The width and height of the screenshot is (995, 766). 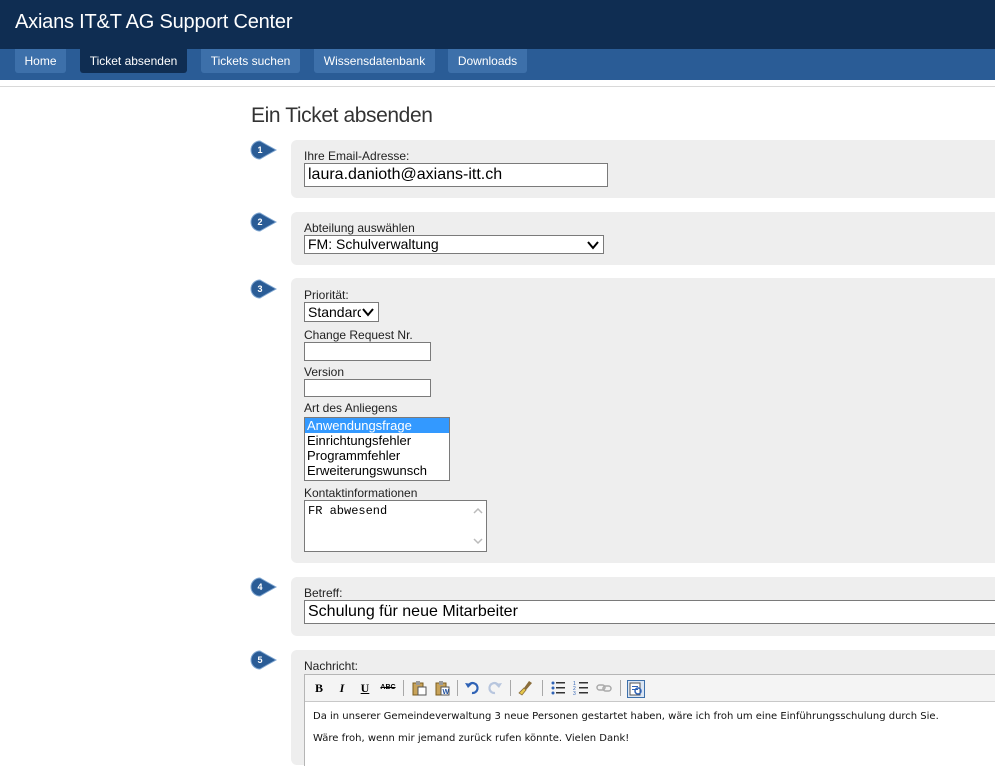 I want to click on bullet-list-icon, so click(x=558, y=688).